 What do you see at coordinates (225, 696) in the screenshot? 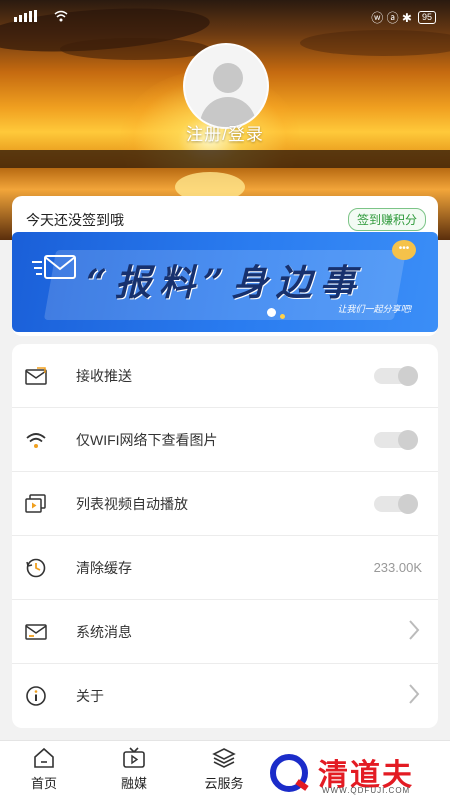
I see `setting-about: 关于` at bounding box center [225, 696].